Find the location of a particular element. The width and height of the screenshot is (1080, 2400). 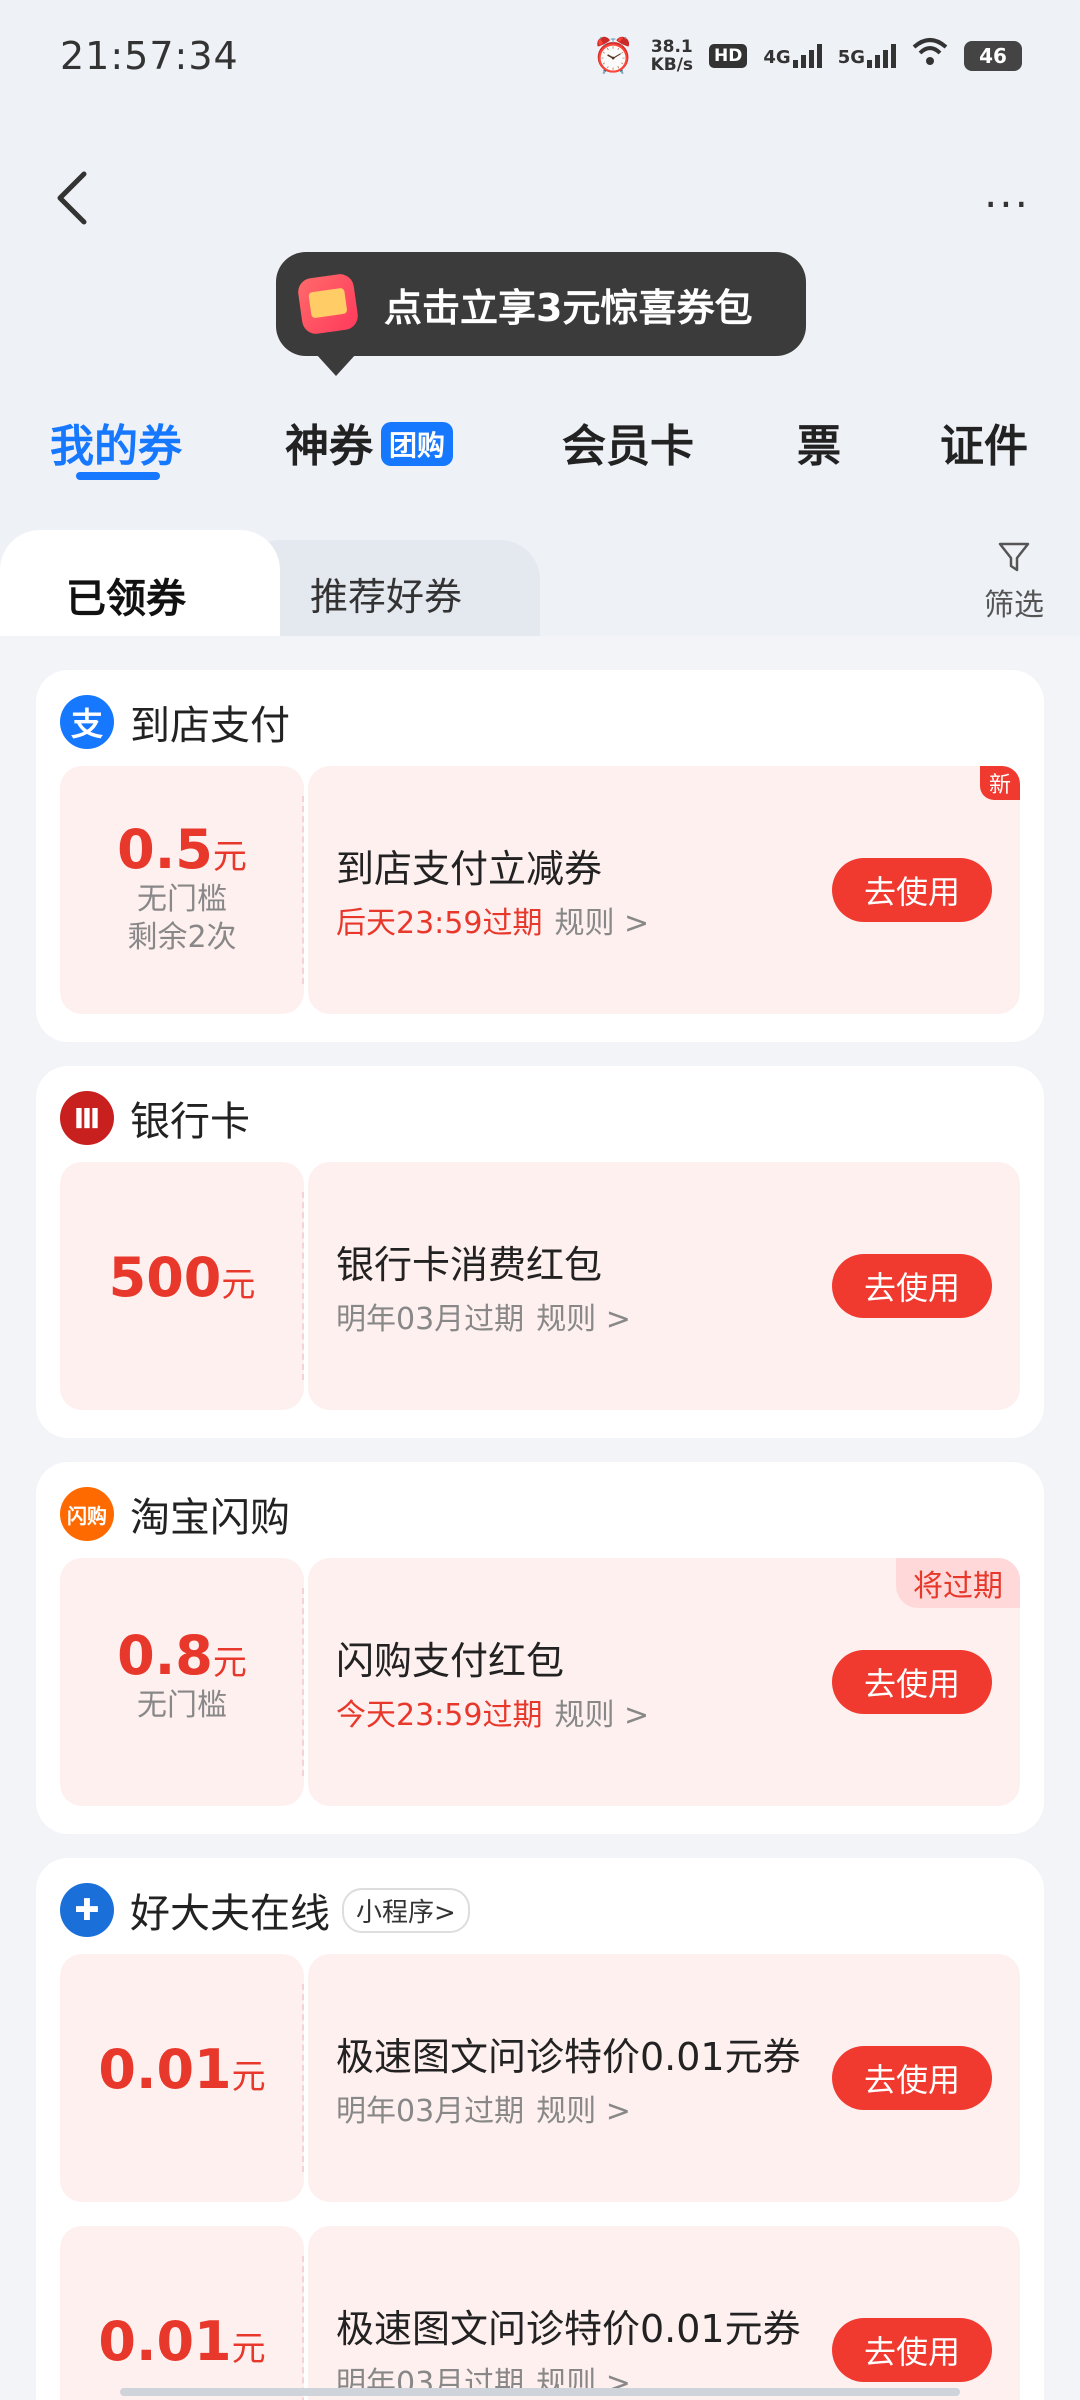

tuan-badge: 团购 is located at coordinates (417, 444).